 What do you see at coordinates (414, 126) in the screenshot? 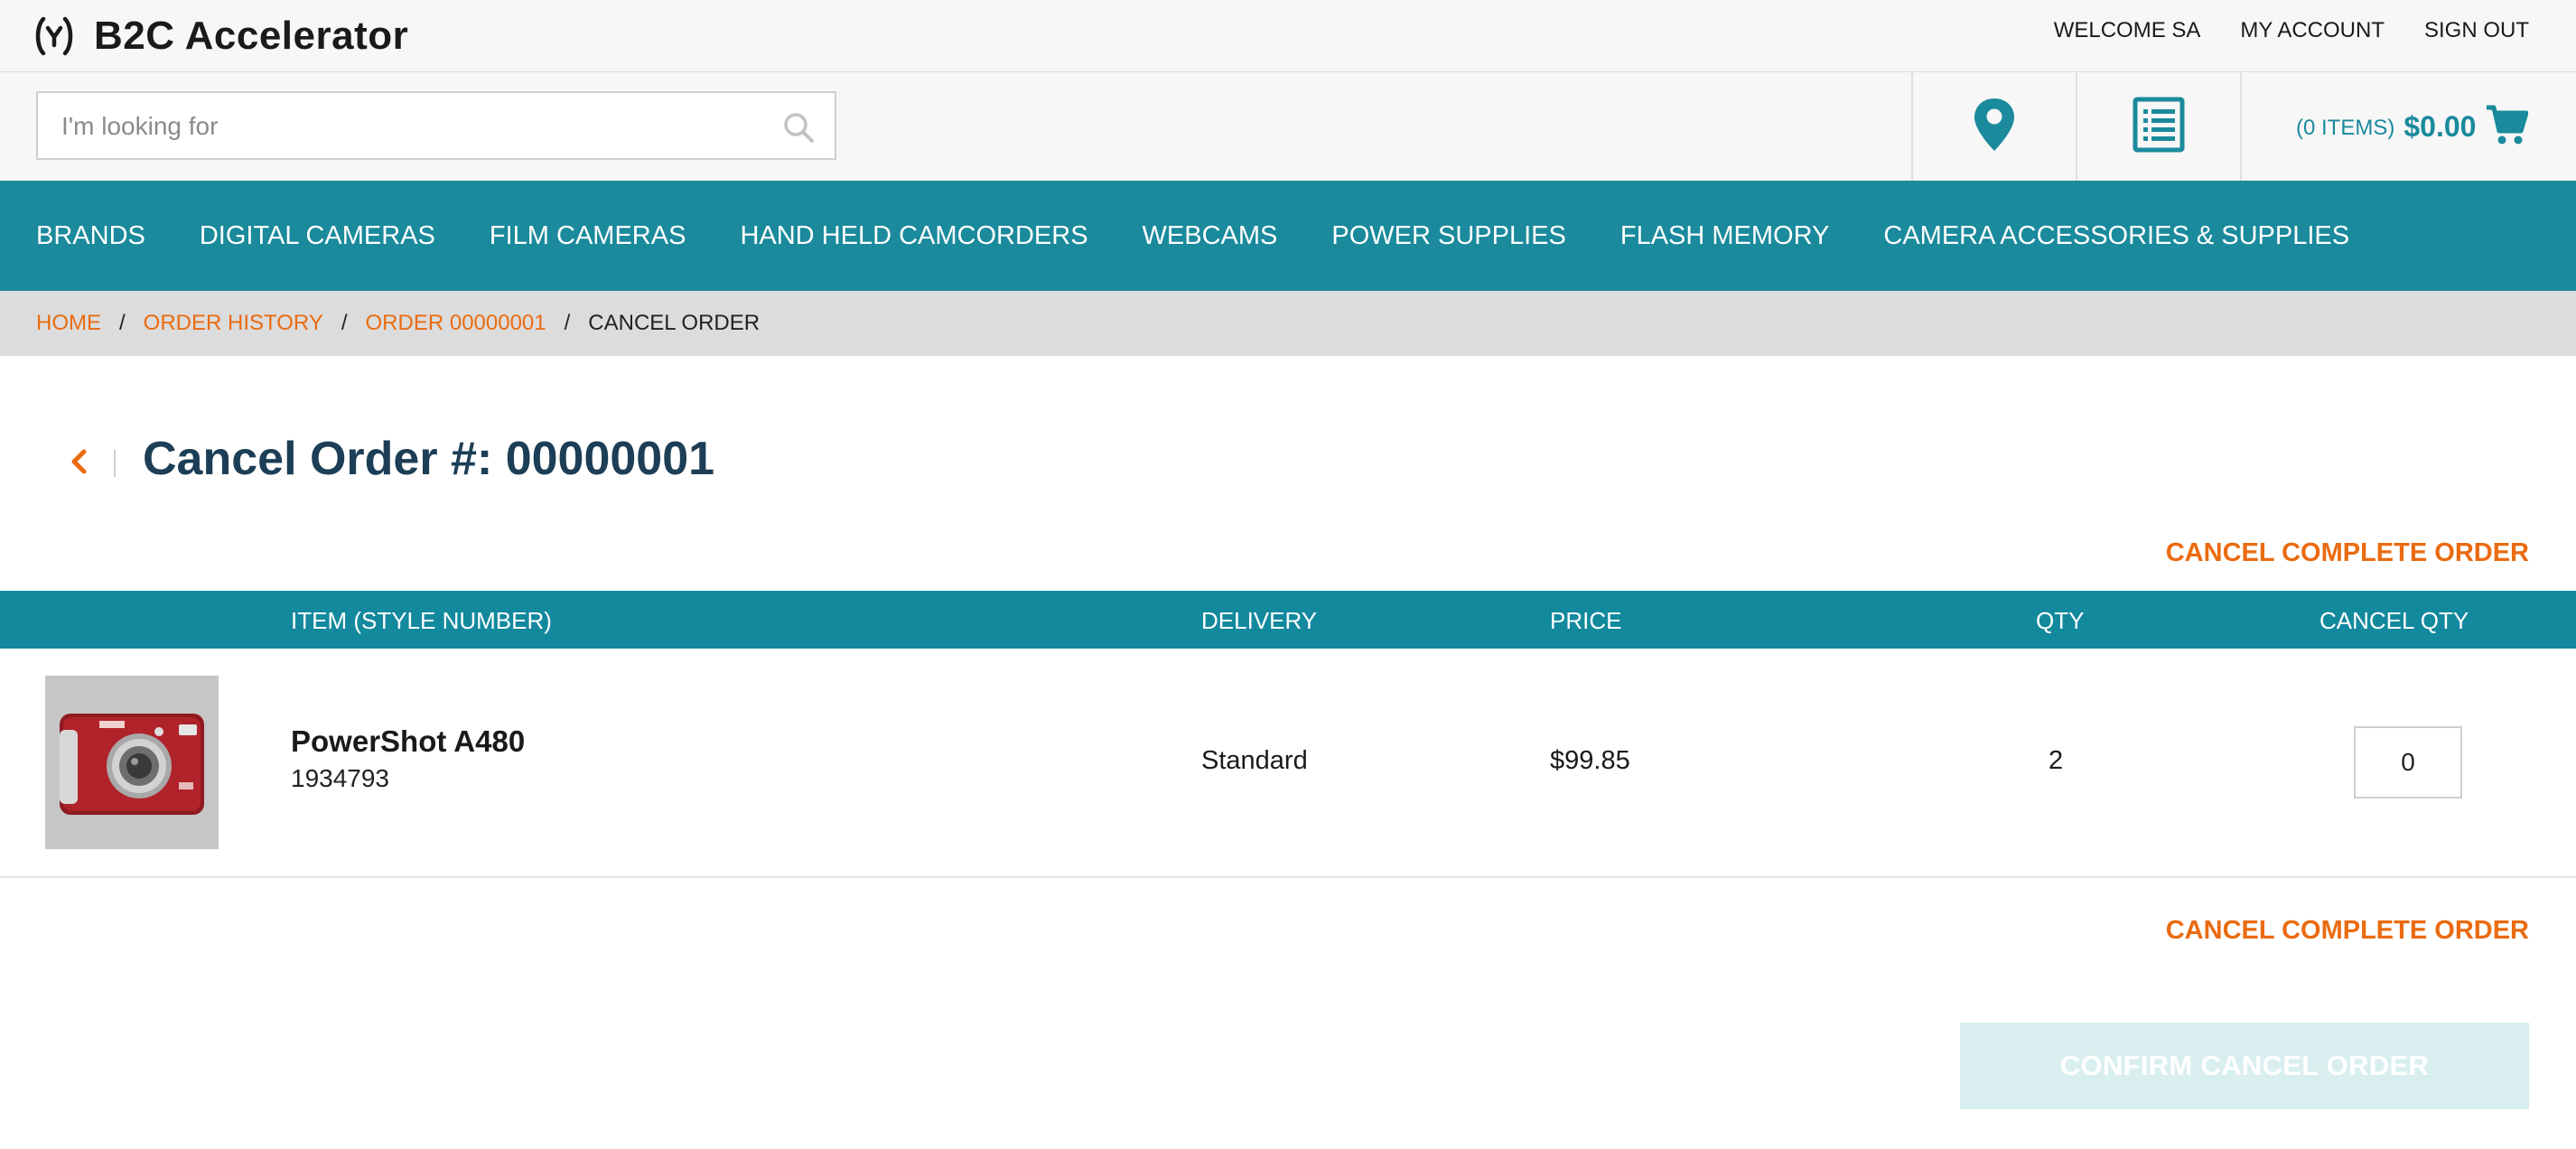
I see `search-input` at bounding box center [414, 126].